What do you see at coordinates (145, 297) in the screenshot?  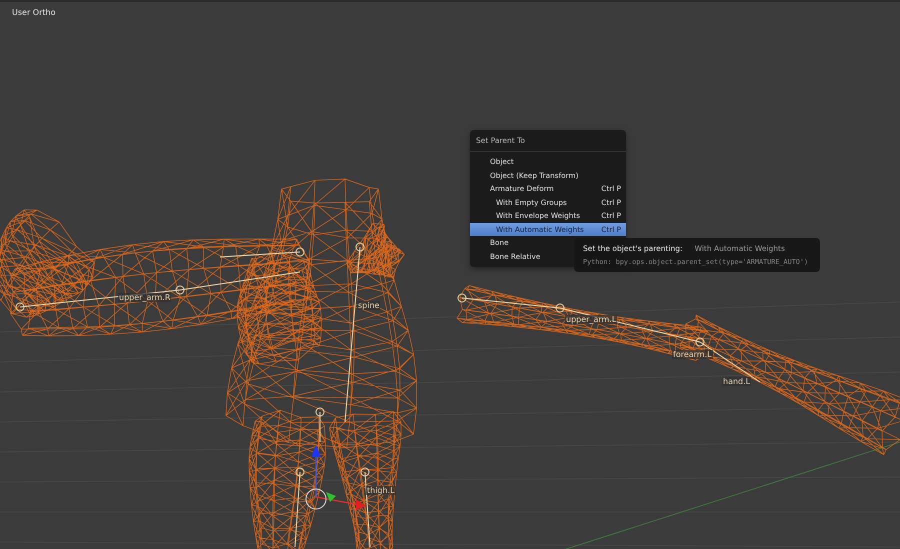 I see `bone-label: upper_arm.R` at bounding box center [145, 297].